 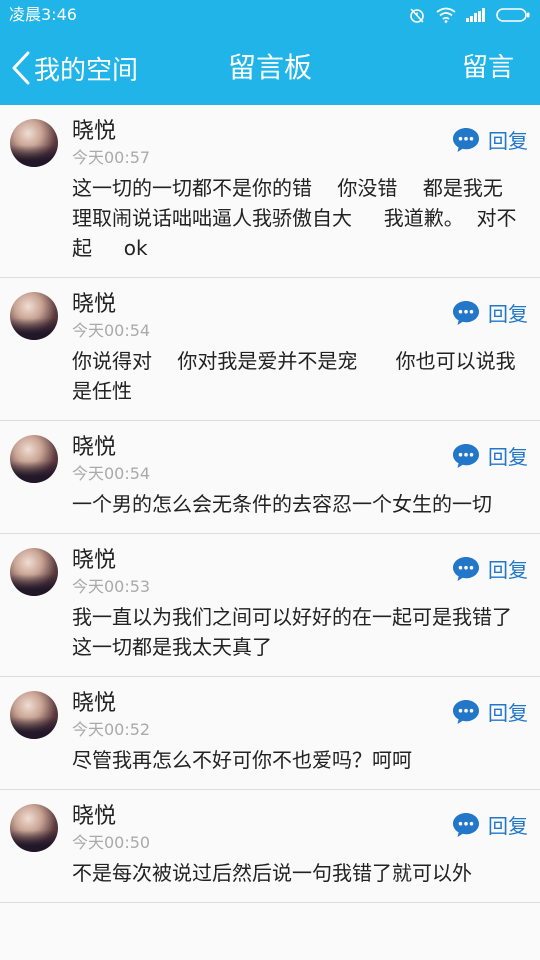 I want to click on message-content: 你说得对 你对我是爱并不是宠 你也可以说我是任性, so click(x=294, y=376).